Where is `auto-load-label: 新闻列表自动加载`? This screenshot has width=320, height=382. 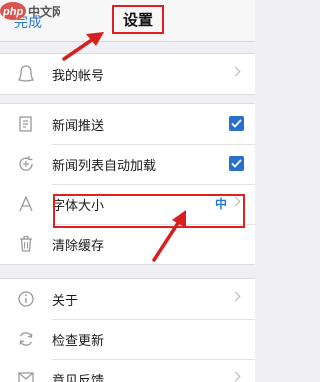
auto-load-label: 新闻列表自动加载 is located at coordinates (104, 166).